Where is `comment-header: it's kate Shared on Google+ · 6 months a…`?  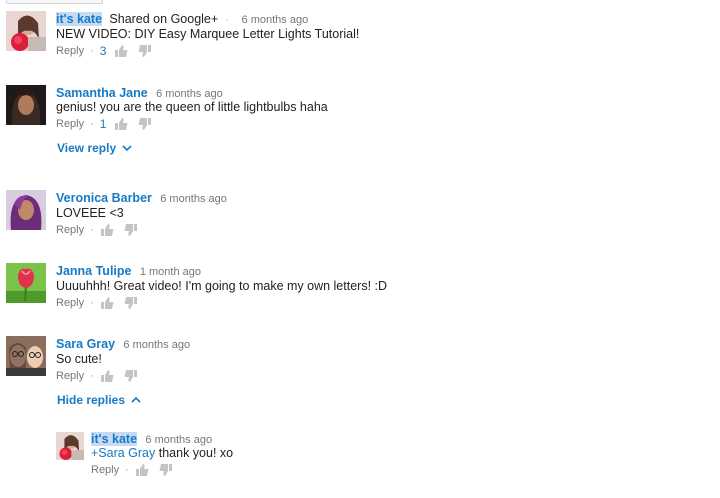
comment-header: it's kate Shared on Google+ · 6 months a… is located at coordinates (182, 19).